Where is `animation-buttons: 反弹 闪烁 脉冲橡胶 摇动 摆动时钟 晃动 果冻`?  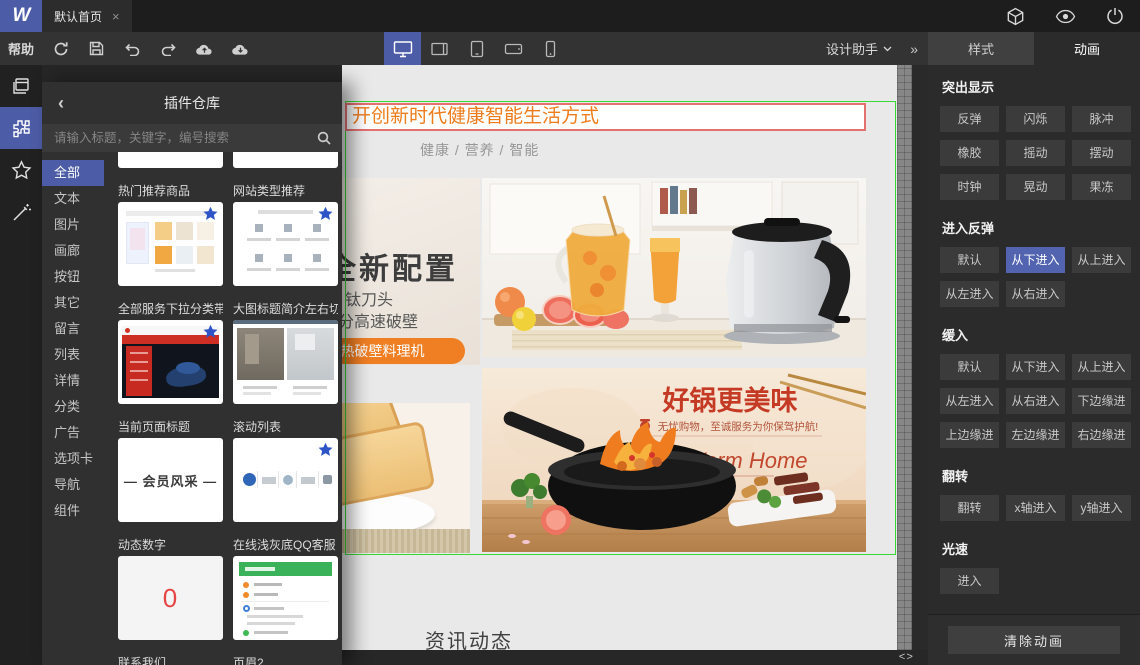 animation-buttons: 反弹 闪烁 脉冲橡胶 摇动 摆动时钟 晃动 果冻 is located at coordinates (1036, 153).